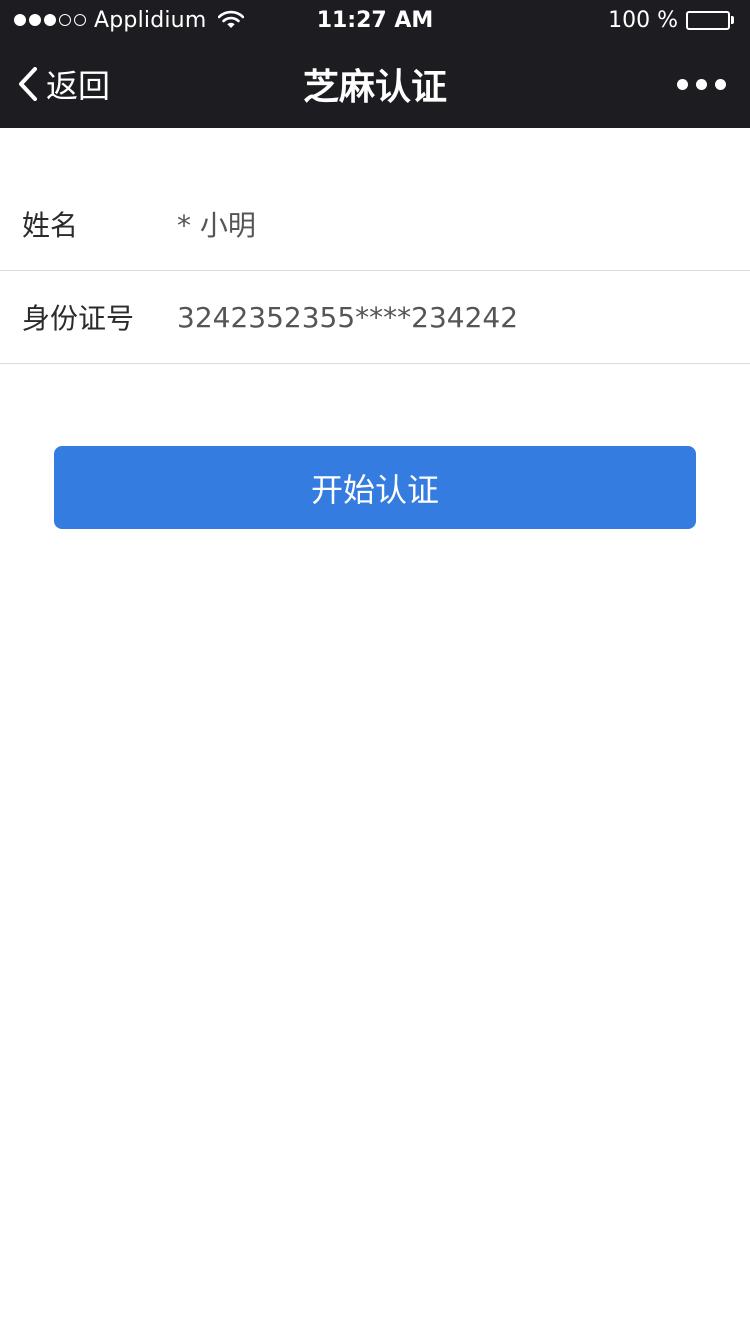 This screenshot has height=1334, width=750. What do you see at coordinates (28, 84) in the screenshot?
I see `chevron-left-icon` at bounding box center [28, 84].